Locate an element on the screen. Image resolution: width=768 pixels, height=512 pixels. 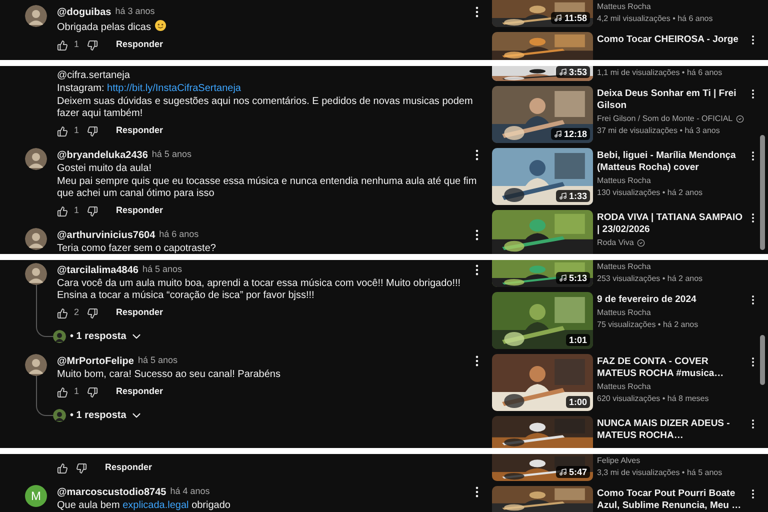
video-duration: 12:18 is located at coordinates (570, 134).